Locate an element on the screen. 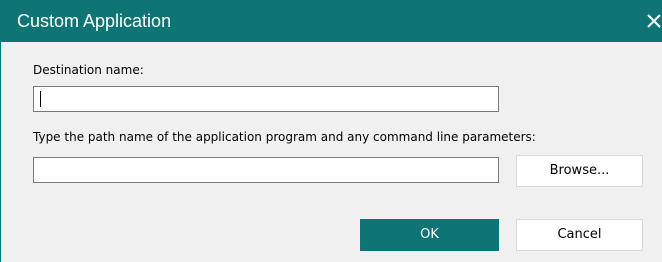 The image size is (662, 262). close-icon is located at coordinates (654, 21).